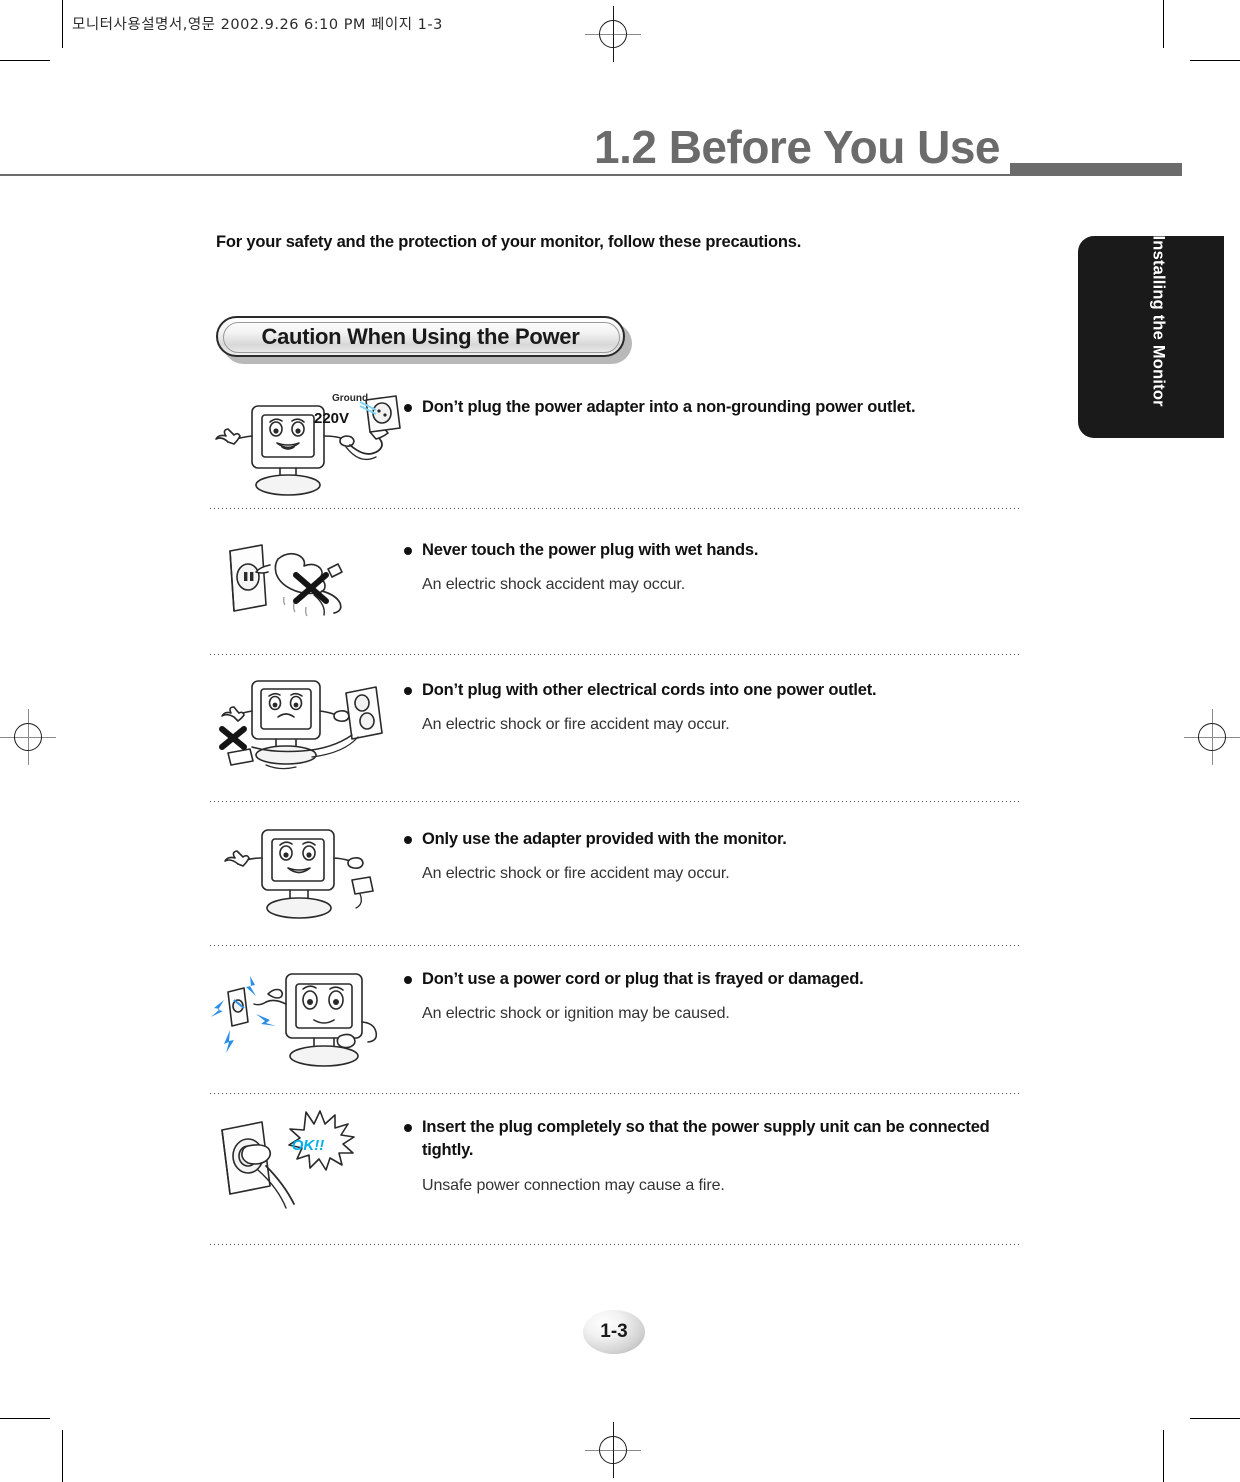 This screenshot has width=1240, height=1482. What do you see at coordinates (554, 585) in the screenshot?
I see `list-item-subtext: An electric shock accident may occur.` at bounding box center [554, 585].